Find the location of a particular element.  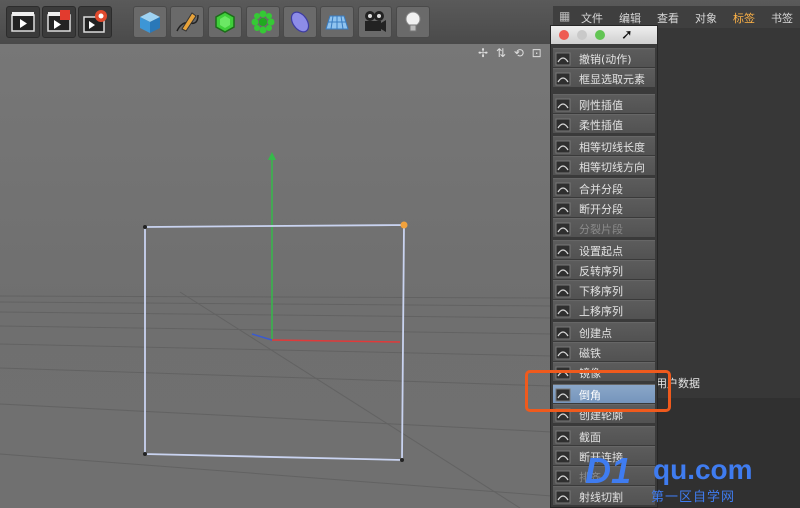

menu-item: 磁铁 is located at coordinates (604, 351).